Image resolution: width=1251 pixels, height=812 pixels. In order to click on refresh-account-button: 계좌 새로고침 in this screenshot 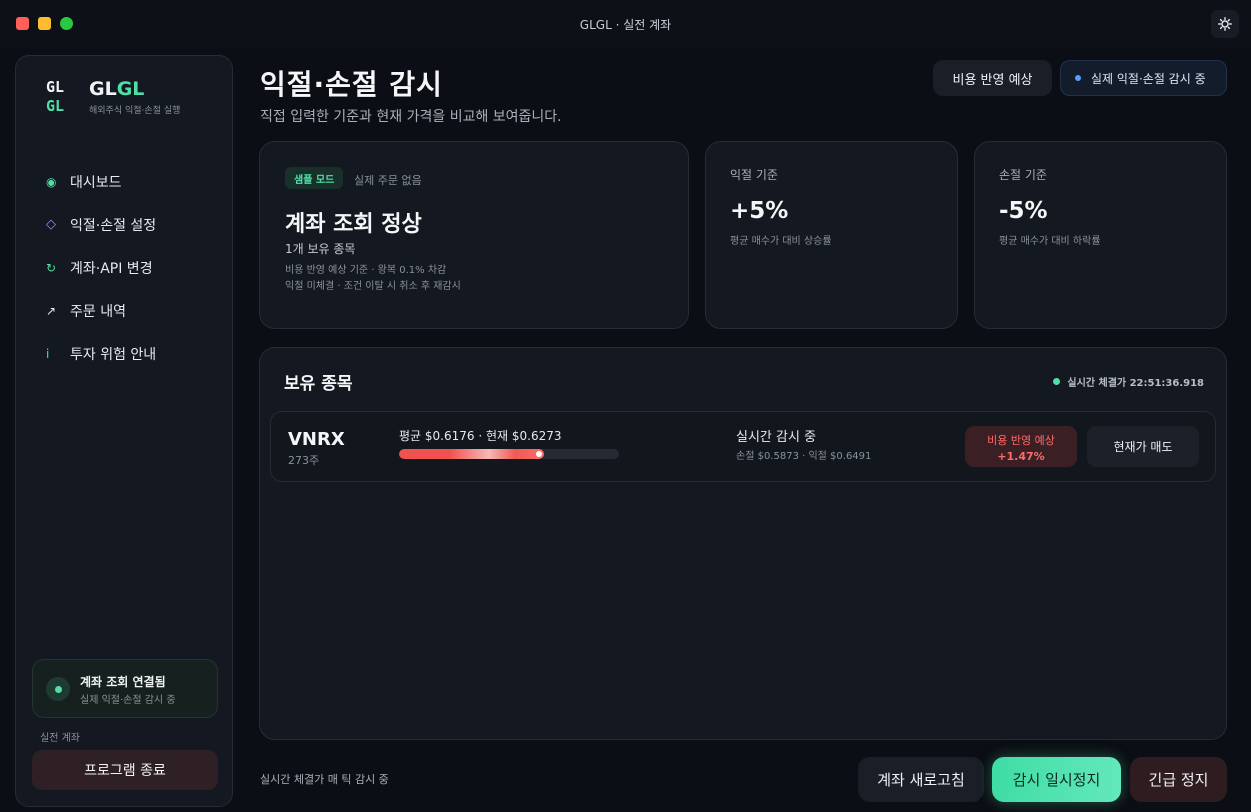, I will do `click(921, 779)`.